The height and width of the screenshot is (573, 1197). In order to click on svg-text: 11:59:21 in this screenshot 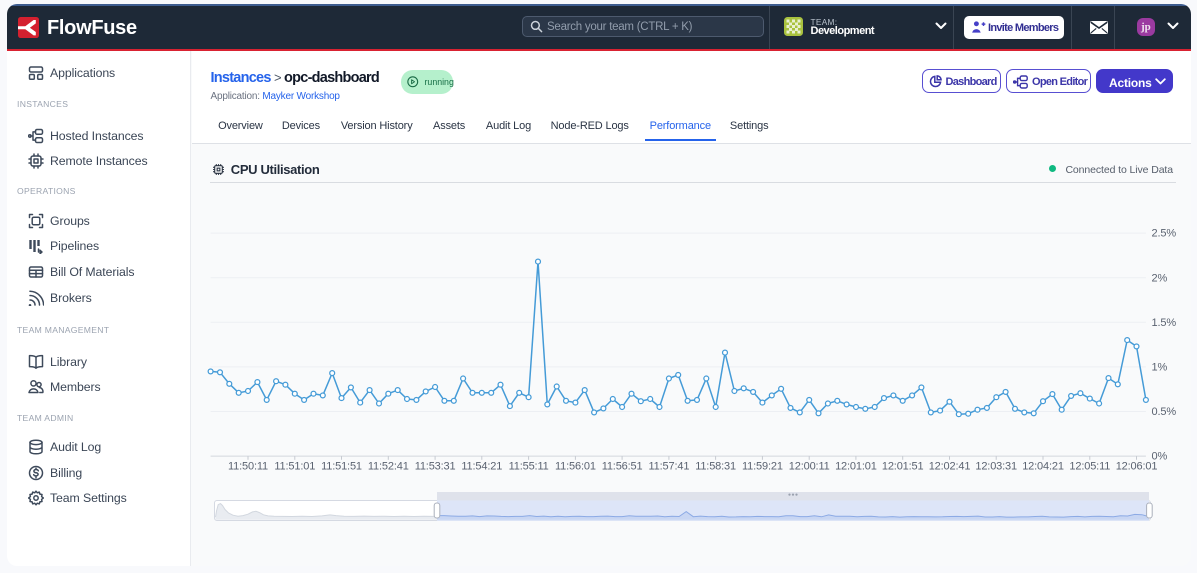, I will do `click(762, 467)`.